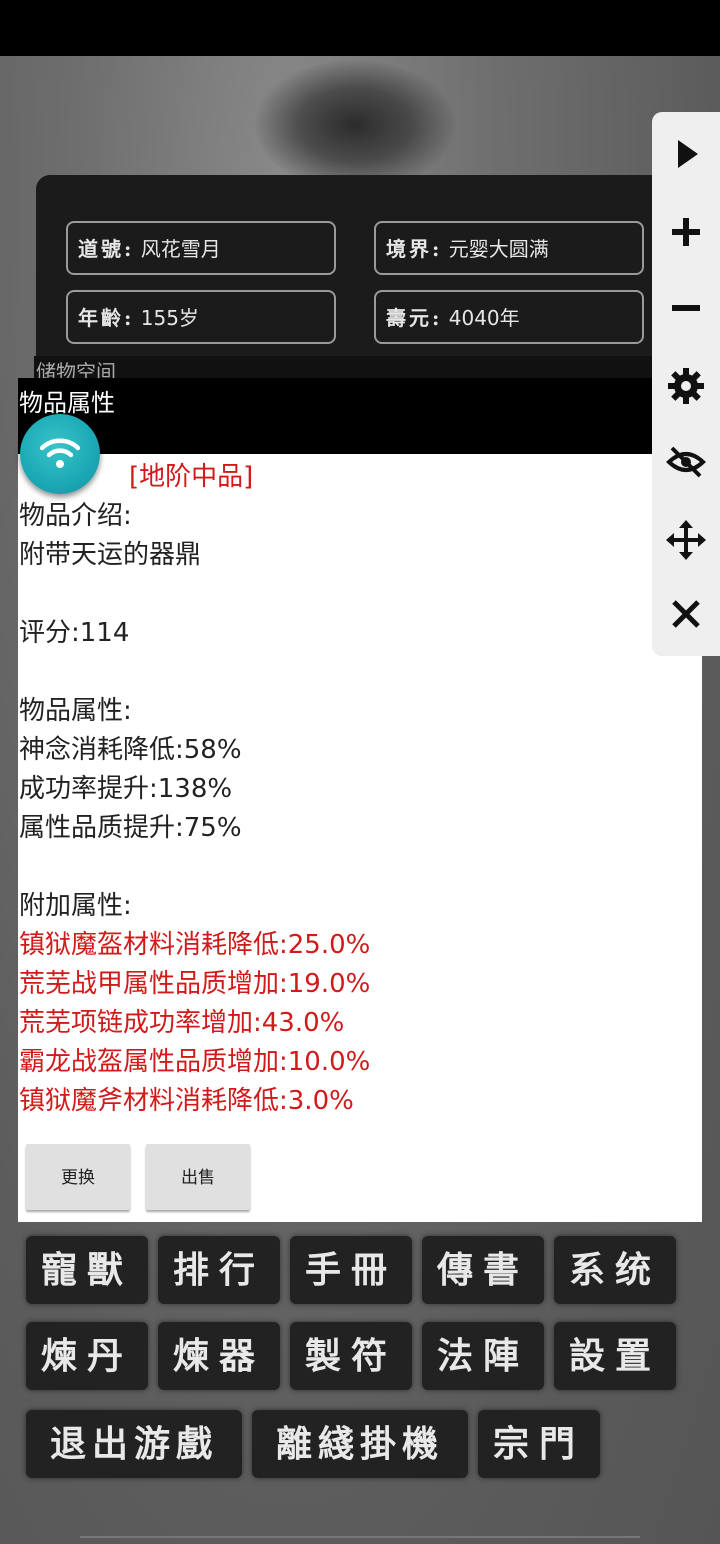 This screenshot has height=1544, width=720. What do you see at coordinates (130, 750) in the screenshot?
I see `item-attr: 神念消耗降低:58%` at bounding box center [130, 750].